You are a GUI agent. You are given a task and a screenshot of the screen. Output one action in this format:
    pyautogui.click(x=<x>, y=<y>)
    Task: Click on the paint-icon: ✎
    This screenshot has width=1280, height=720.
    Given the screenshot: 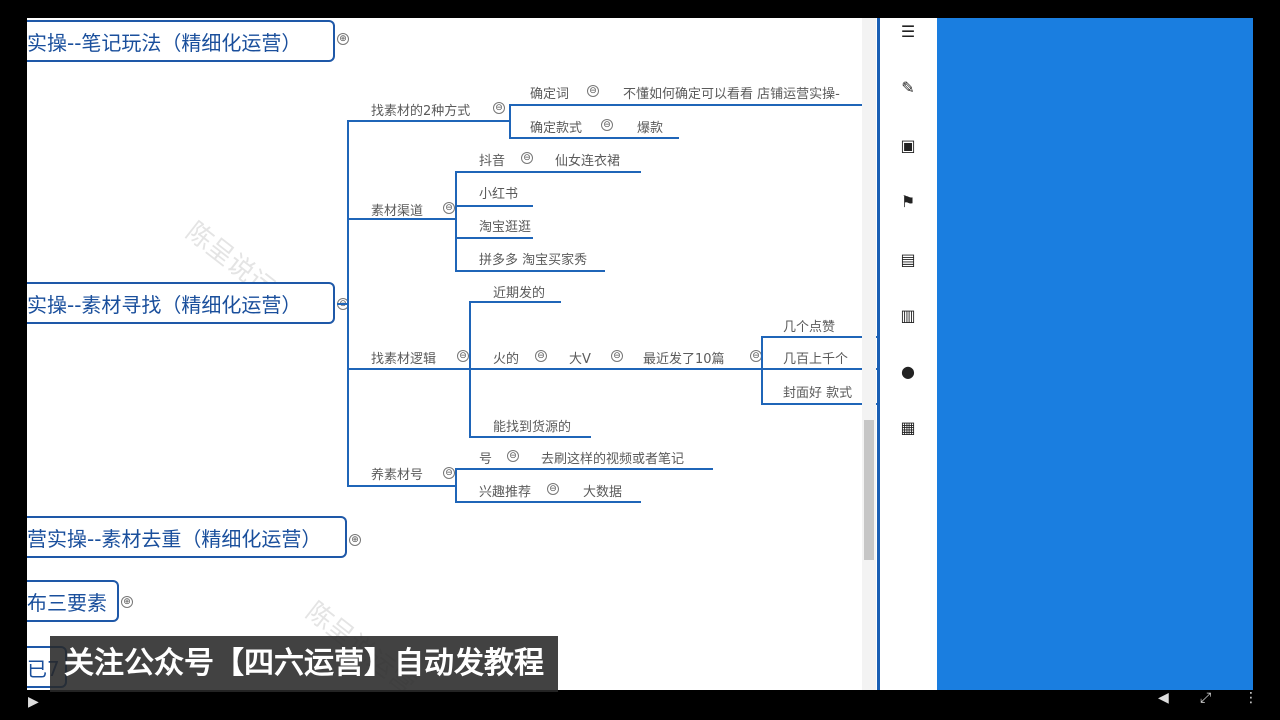 What is the action you would take?
    pyautogui.click(x=908, y=88)
    